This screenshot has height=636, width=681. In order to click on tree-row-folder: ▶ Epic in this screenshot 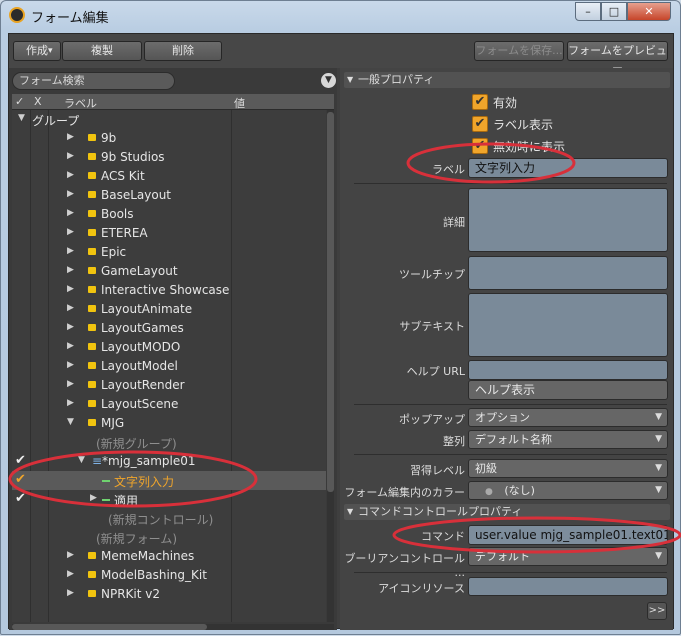, I will do `click(169, 252)`.